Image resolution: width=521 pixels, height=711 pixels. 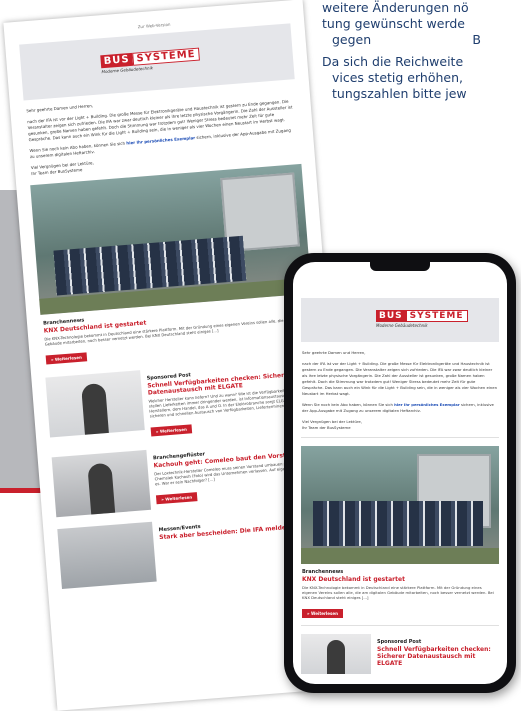 What do you see at coordinates (399, 93) in the screenshot?
I see `text-line: tungszahlen bitte jew` at bounding box center [399, 93].